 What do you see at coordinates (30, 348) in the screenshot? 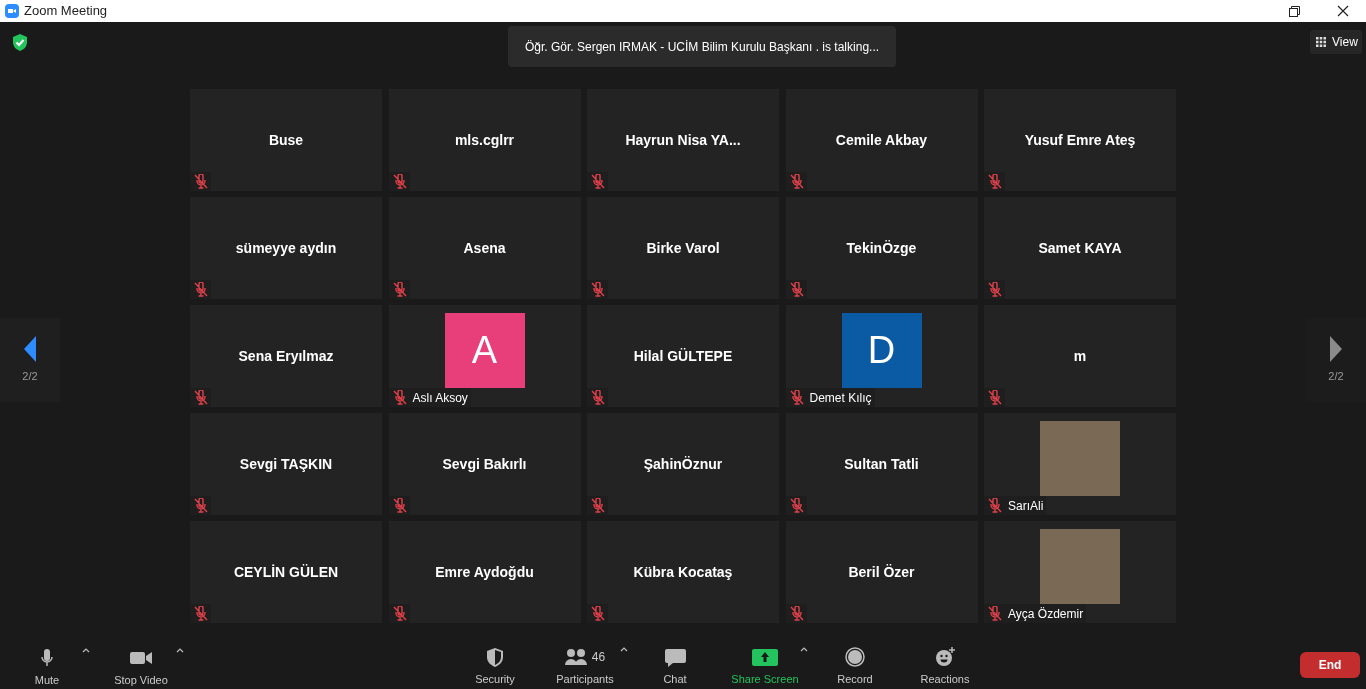
I see `left-arrow-icon` at bounding box center [30, 348].